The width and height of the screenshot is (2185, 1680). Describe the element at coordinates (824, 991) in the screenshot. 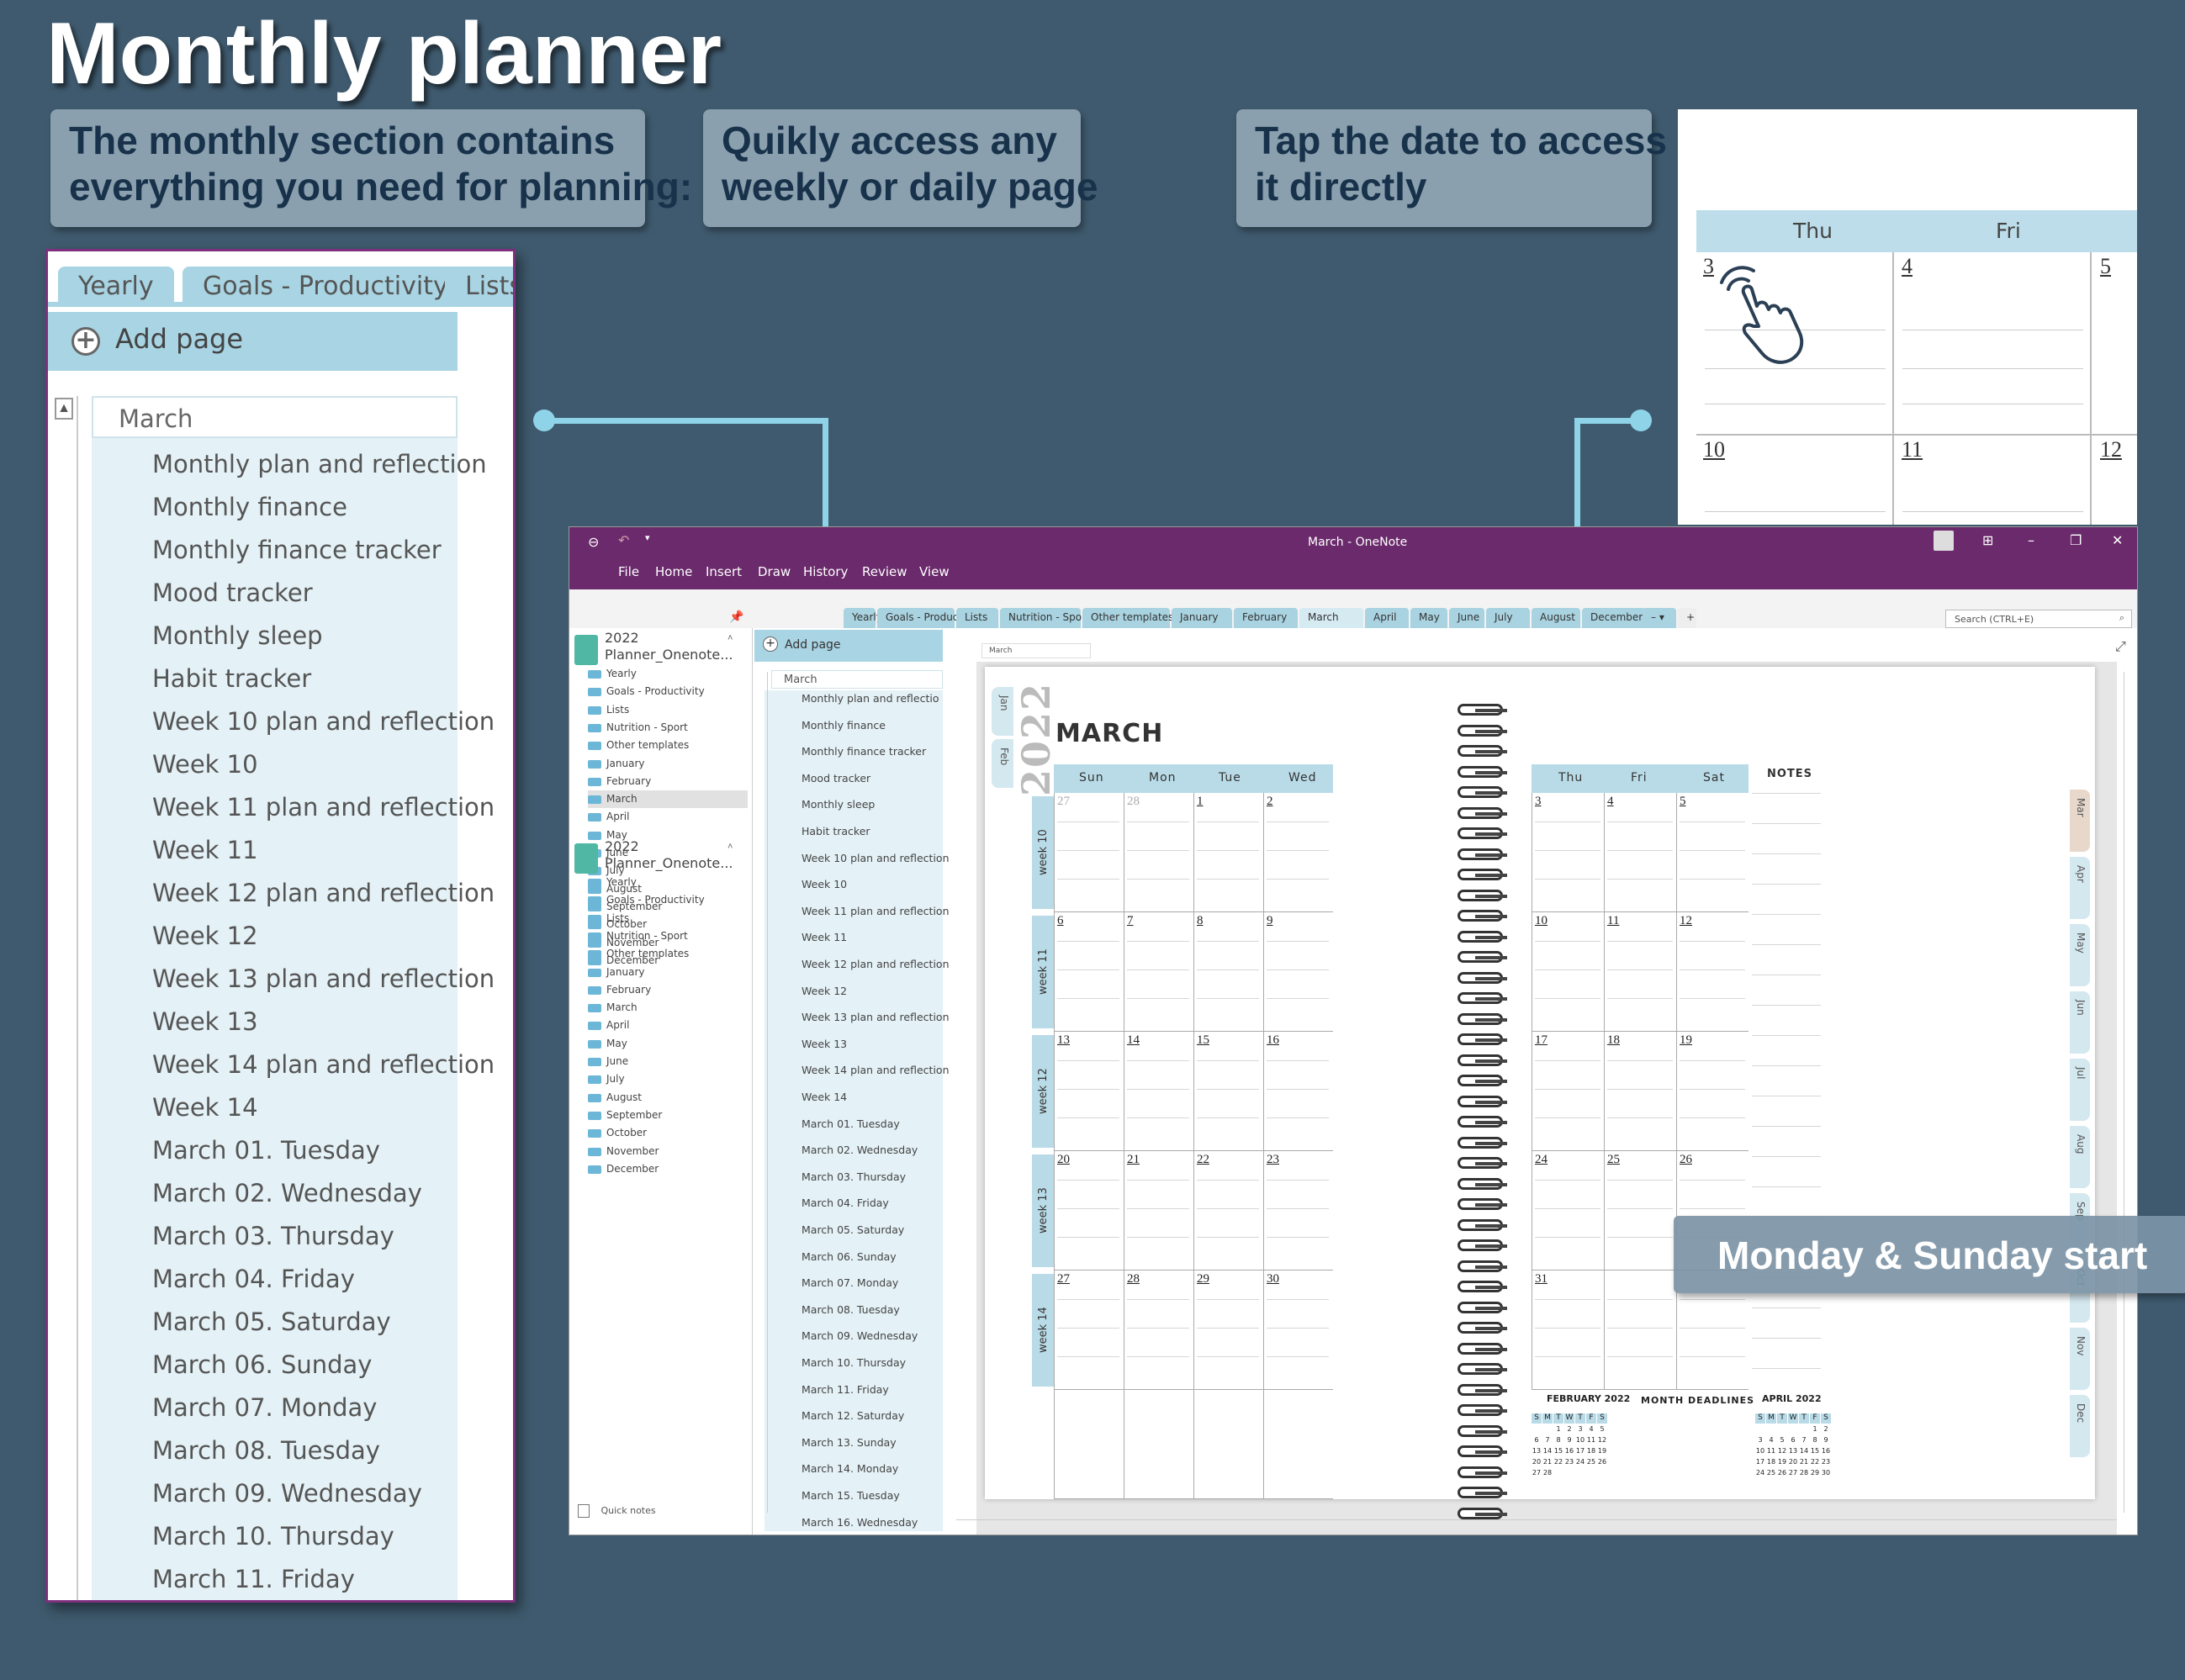

I see `page-item: Week 12` at that location.